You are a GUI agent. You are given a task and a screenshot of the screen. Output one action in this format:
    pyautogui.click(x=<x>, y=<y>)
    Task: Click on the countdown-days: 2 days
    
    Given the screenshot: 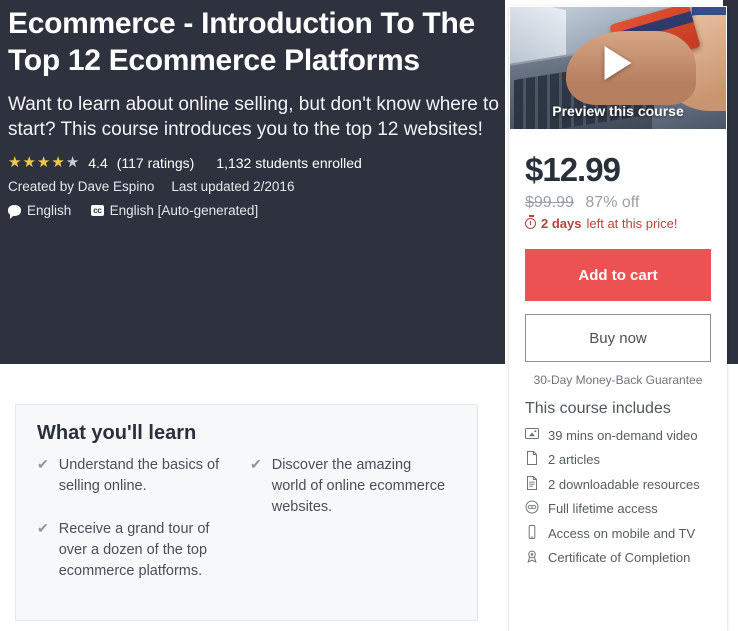 What is the action you would take?
    pyautogui.click(x=561, y=223)
    